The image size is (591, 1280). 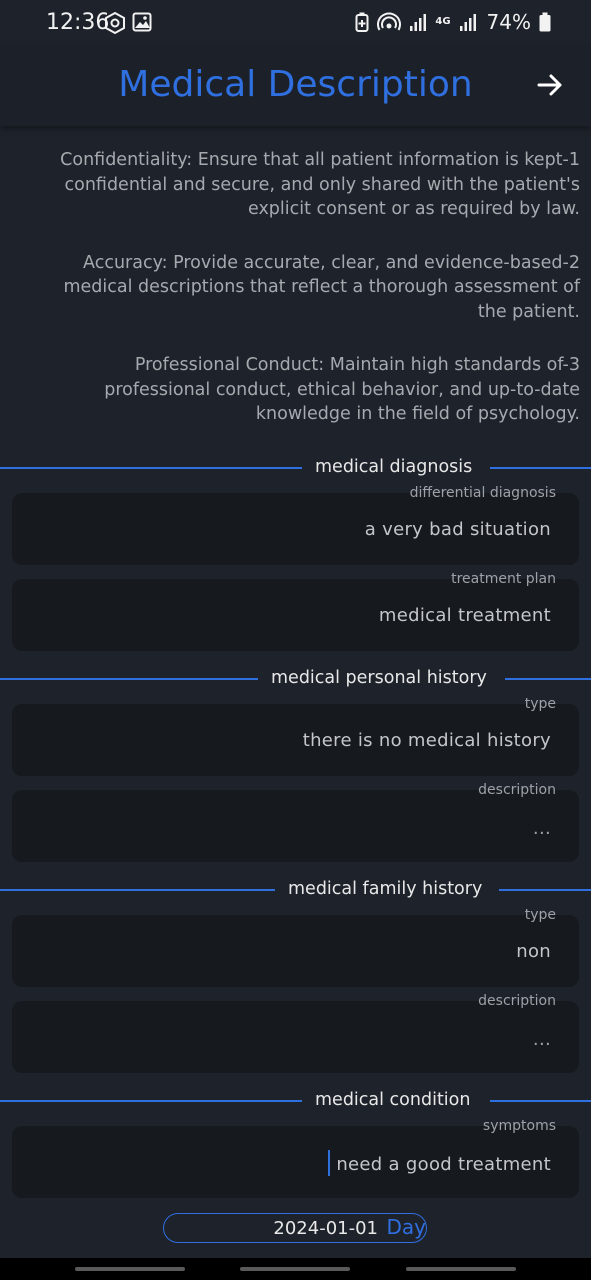 What do you see at coordinates (453, 22) in the screenshot?
I see `status-right: 4G 74%` at bounding box center [453, 22].